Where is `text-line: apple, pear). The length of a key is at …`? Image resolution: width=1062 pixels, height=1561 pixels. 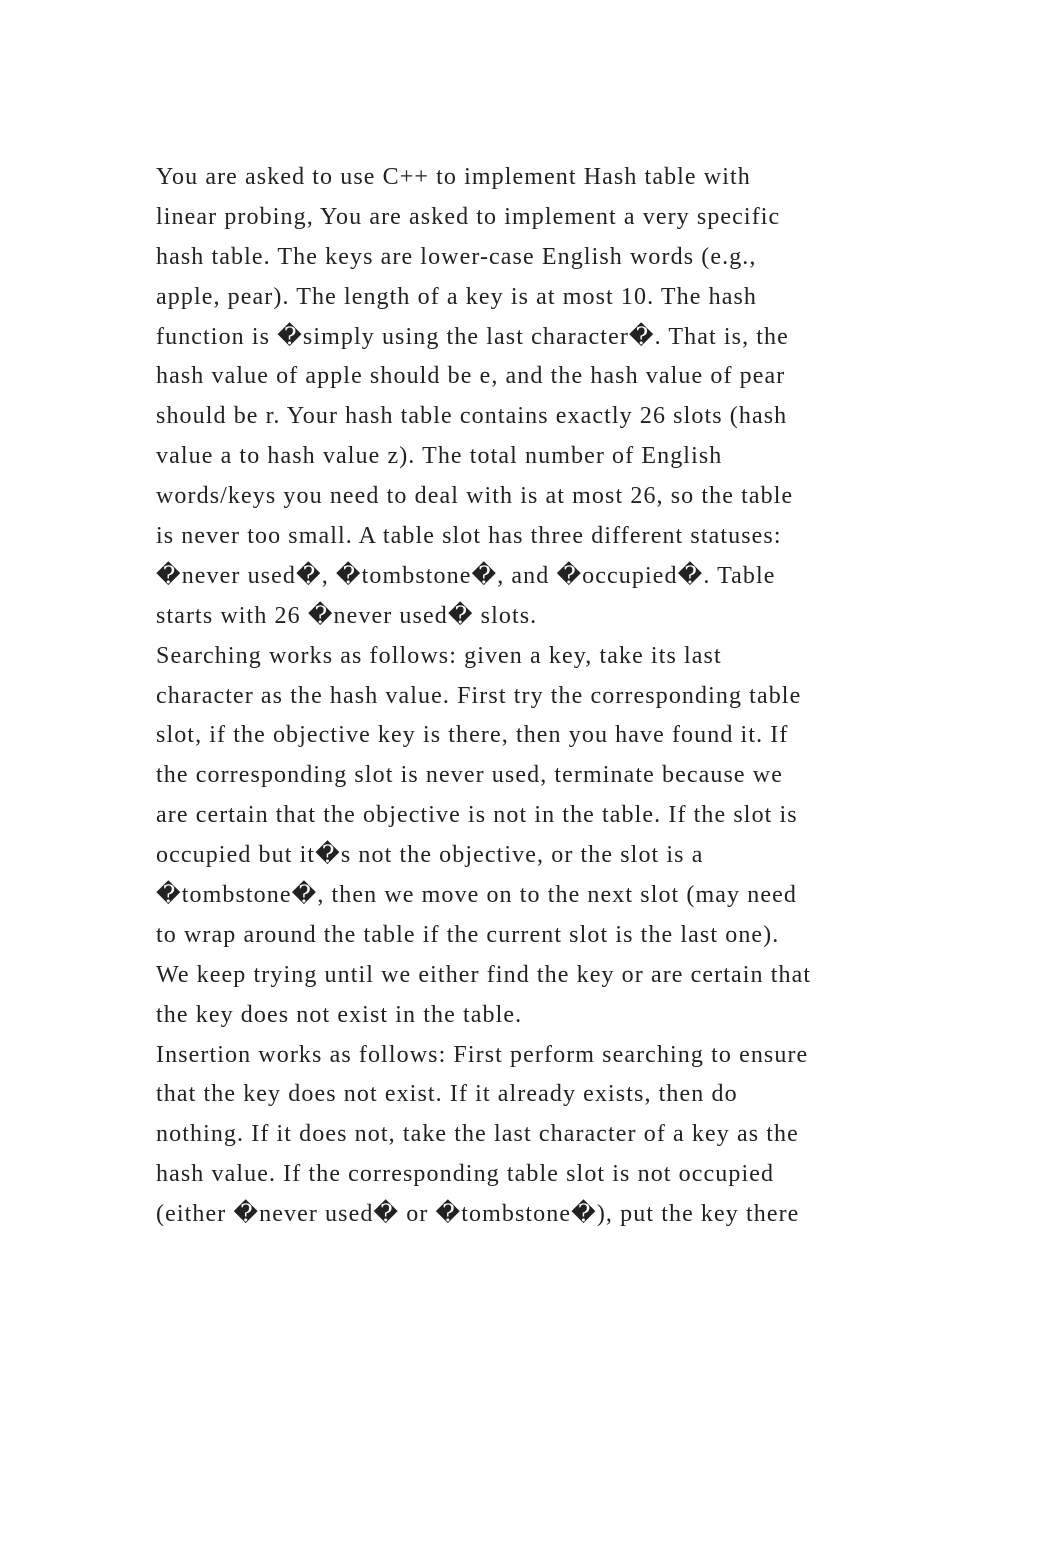
text-line: apple, pear). The length of a key is at … is located at coordinates (457, 296).